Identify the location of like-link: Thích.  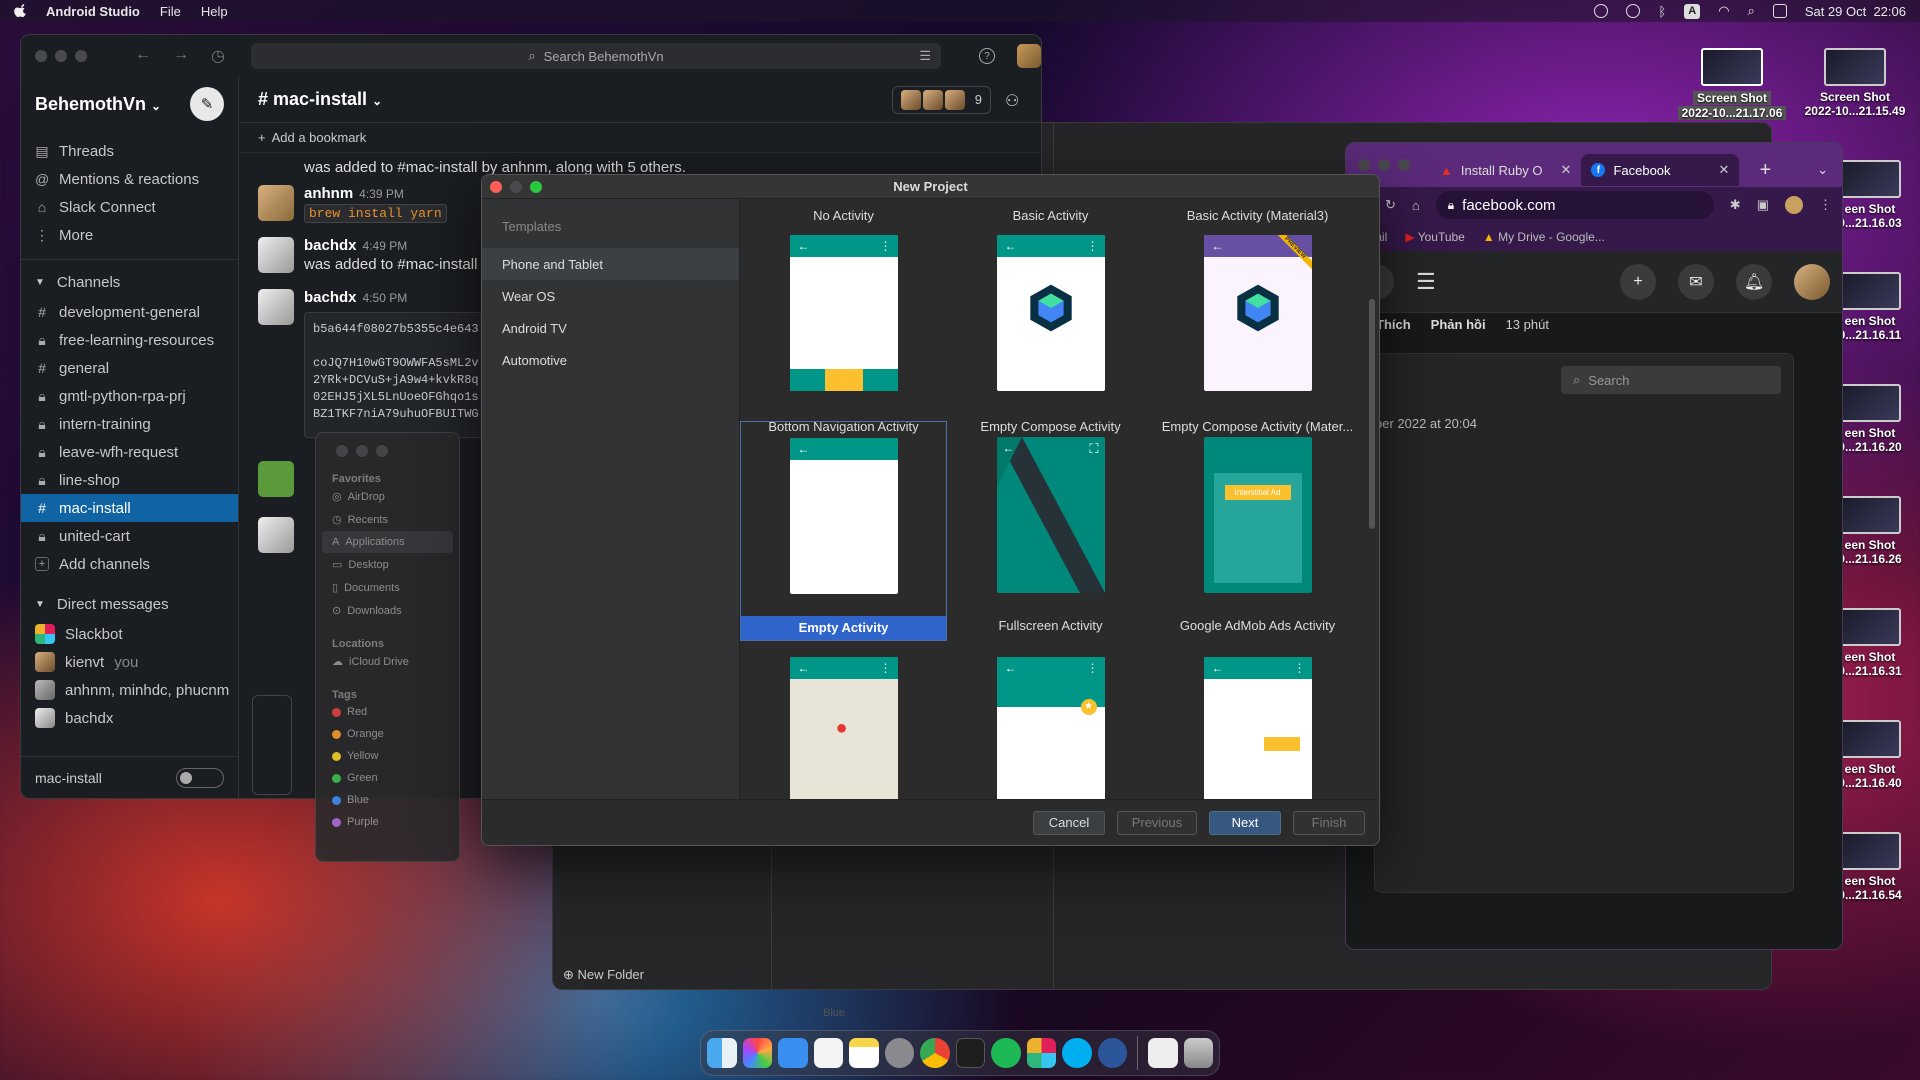
(1393, 324).